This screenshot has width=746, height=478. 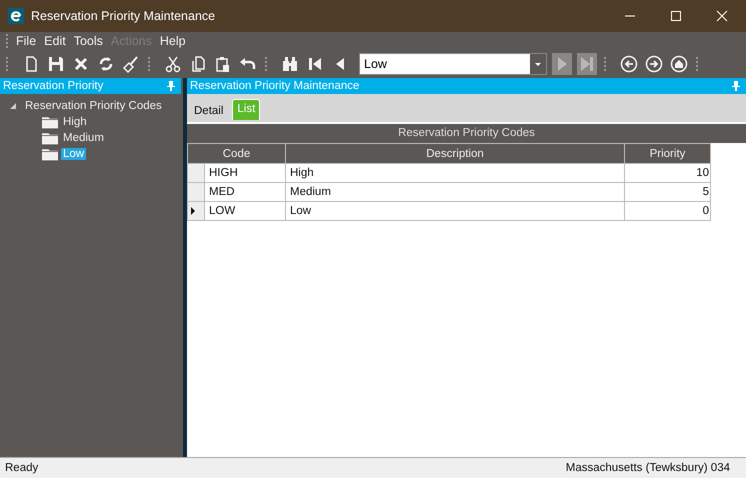 I want to click on table-cell: 10, so click(x=667, y=173).